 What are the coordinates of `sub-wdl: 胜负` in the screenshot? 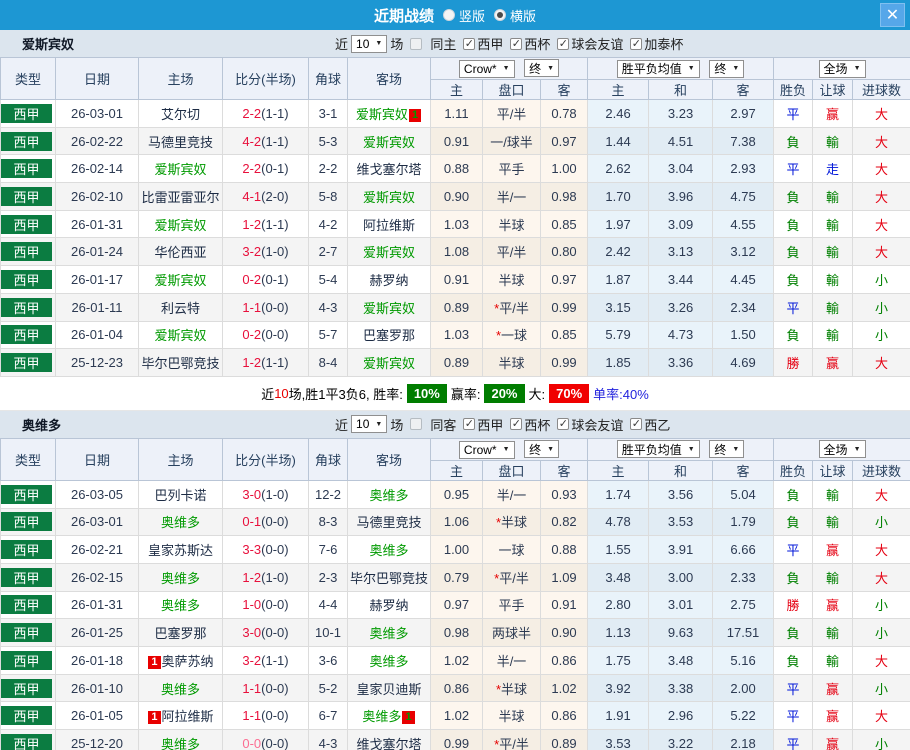 It's located at (793, 470).